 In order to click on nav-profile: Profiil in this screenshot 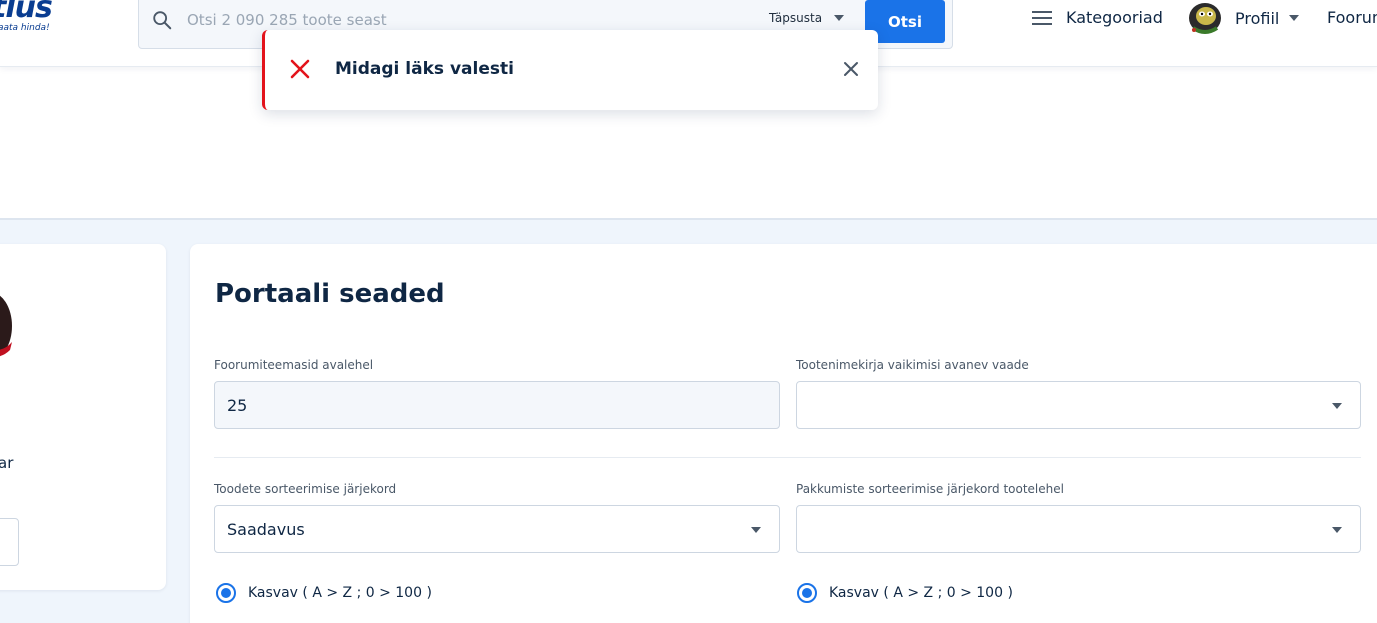, I will do `click(1242, 18)`.